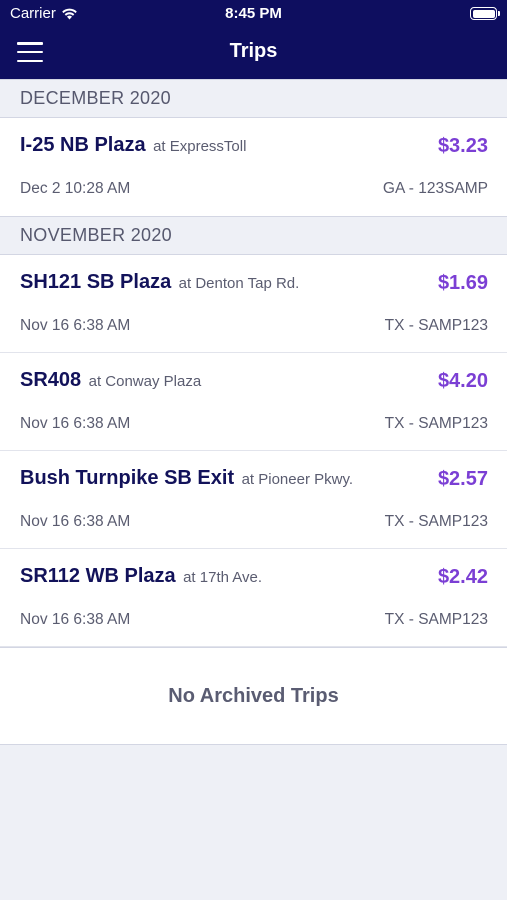 This screenshot has width=507, height=900. What do you see at coordinates (83, 145) in the screenshot?
I see `plaza-name: I-25 NB Plaza` at bounding box center [83, 145].